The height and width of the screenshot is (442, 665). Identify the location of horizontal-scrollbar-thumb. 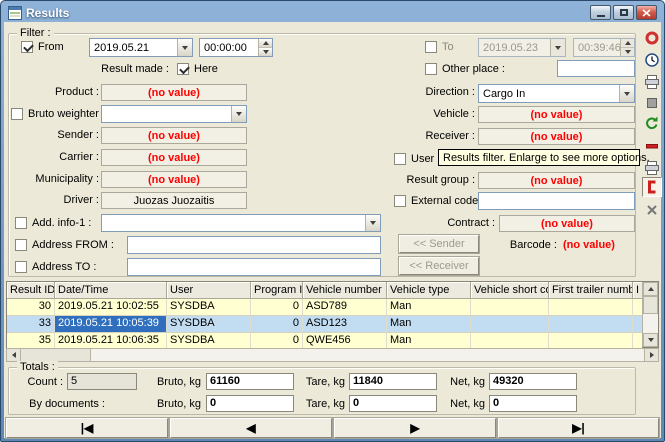
(56, 355).